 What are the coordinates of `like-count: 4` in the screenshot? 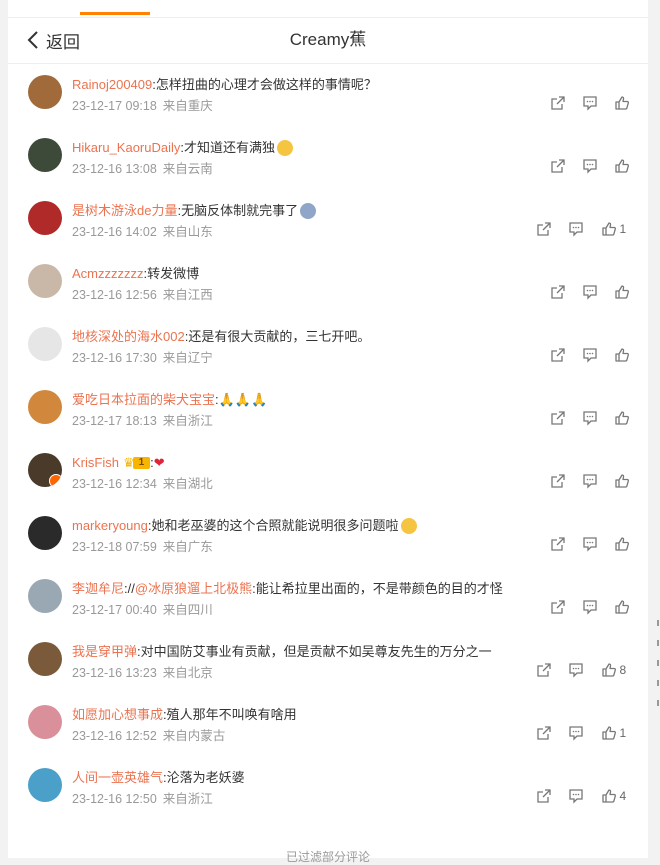 It's located at (623, 796).